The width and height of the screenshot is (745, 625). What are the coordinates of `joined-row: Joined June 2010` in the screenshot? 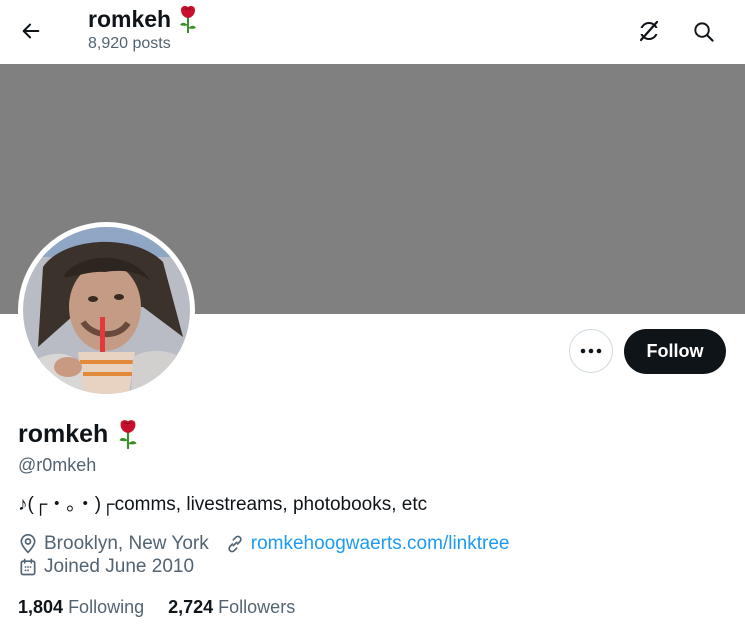 It's located at (114, 567).